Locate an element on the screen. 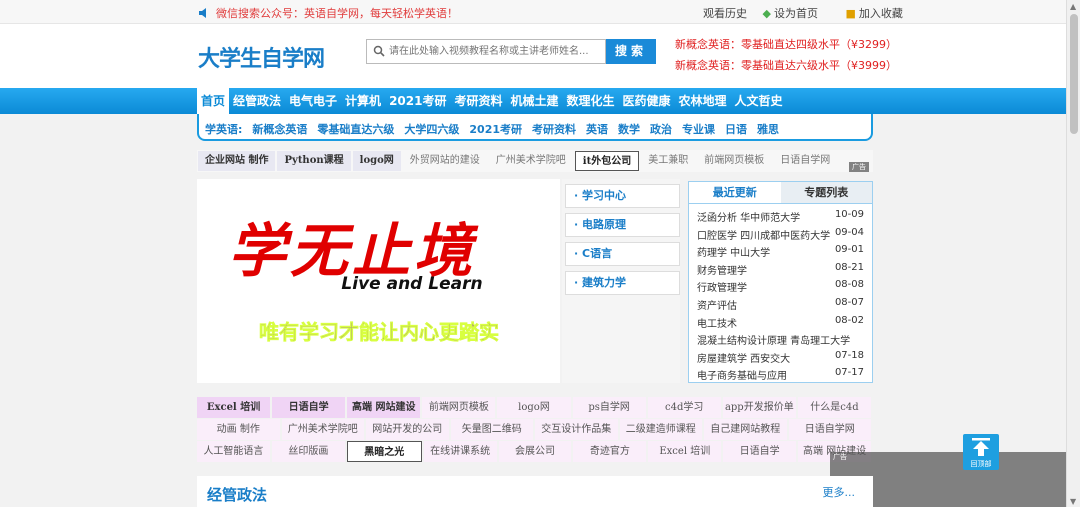  ad-link: 高端 网站建设 is located at coordinates (384, 407).